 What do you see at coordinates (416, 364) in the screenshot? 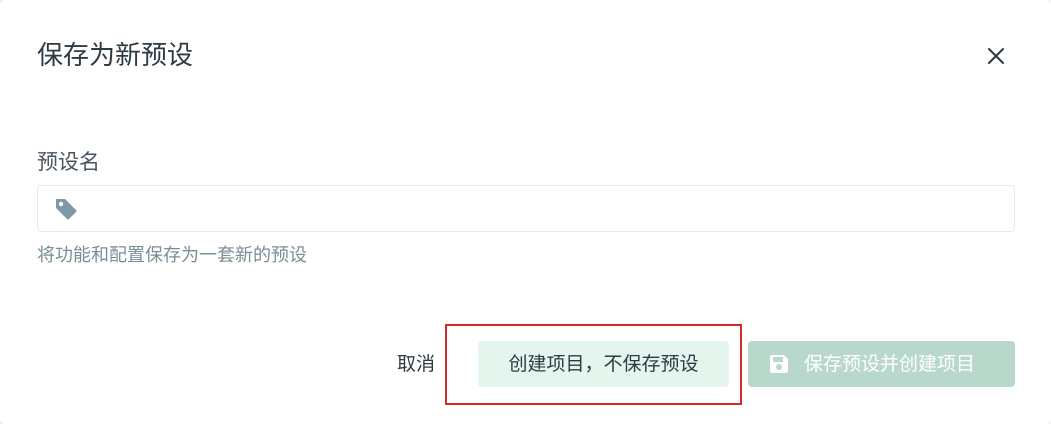
I see `cancel-button: 取消` at bounding box center [416, 364].